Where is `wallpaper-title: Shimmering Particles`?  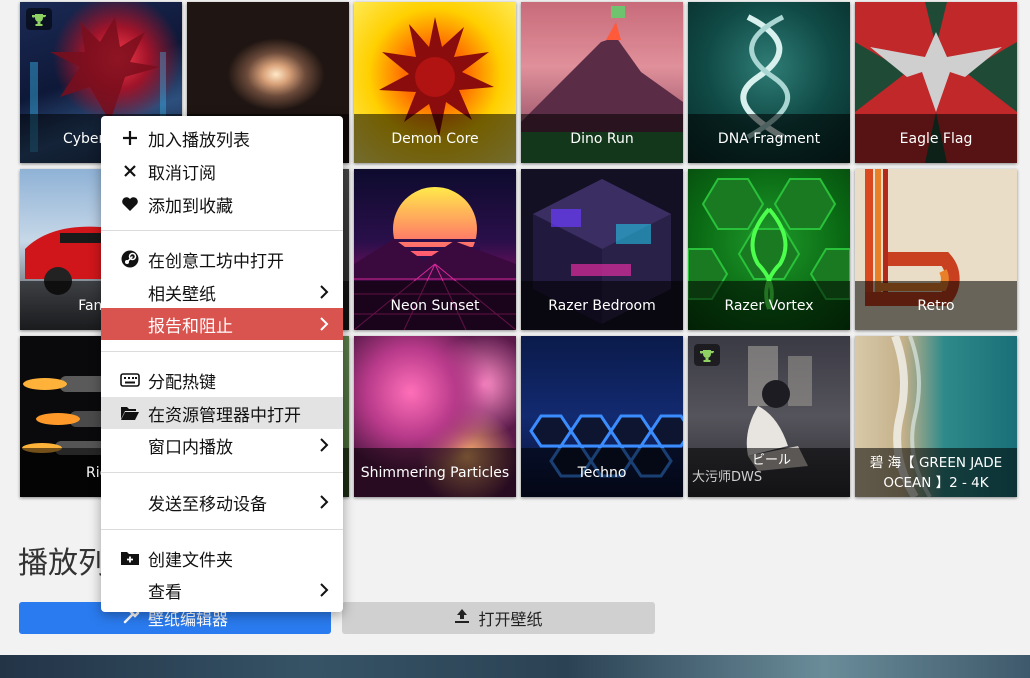 wallpaper-title: Shimmering Particles is located at coordinates (435, 472).